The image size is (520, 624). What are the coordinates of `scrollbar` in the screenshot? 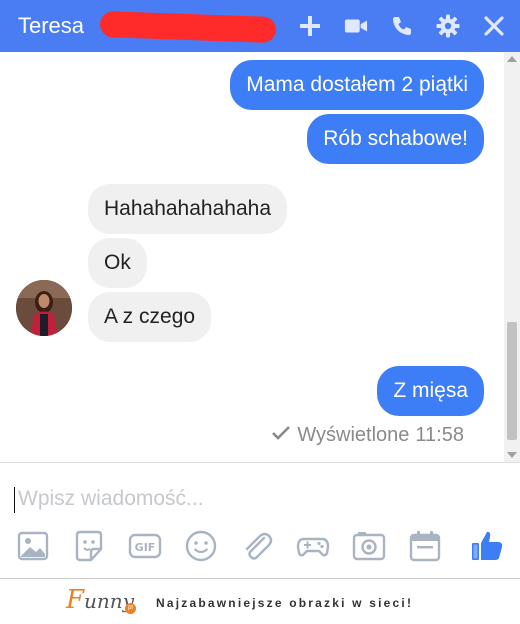 It's located at (512, 257).